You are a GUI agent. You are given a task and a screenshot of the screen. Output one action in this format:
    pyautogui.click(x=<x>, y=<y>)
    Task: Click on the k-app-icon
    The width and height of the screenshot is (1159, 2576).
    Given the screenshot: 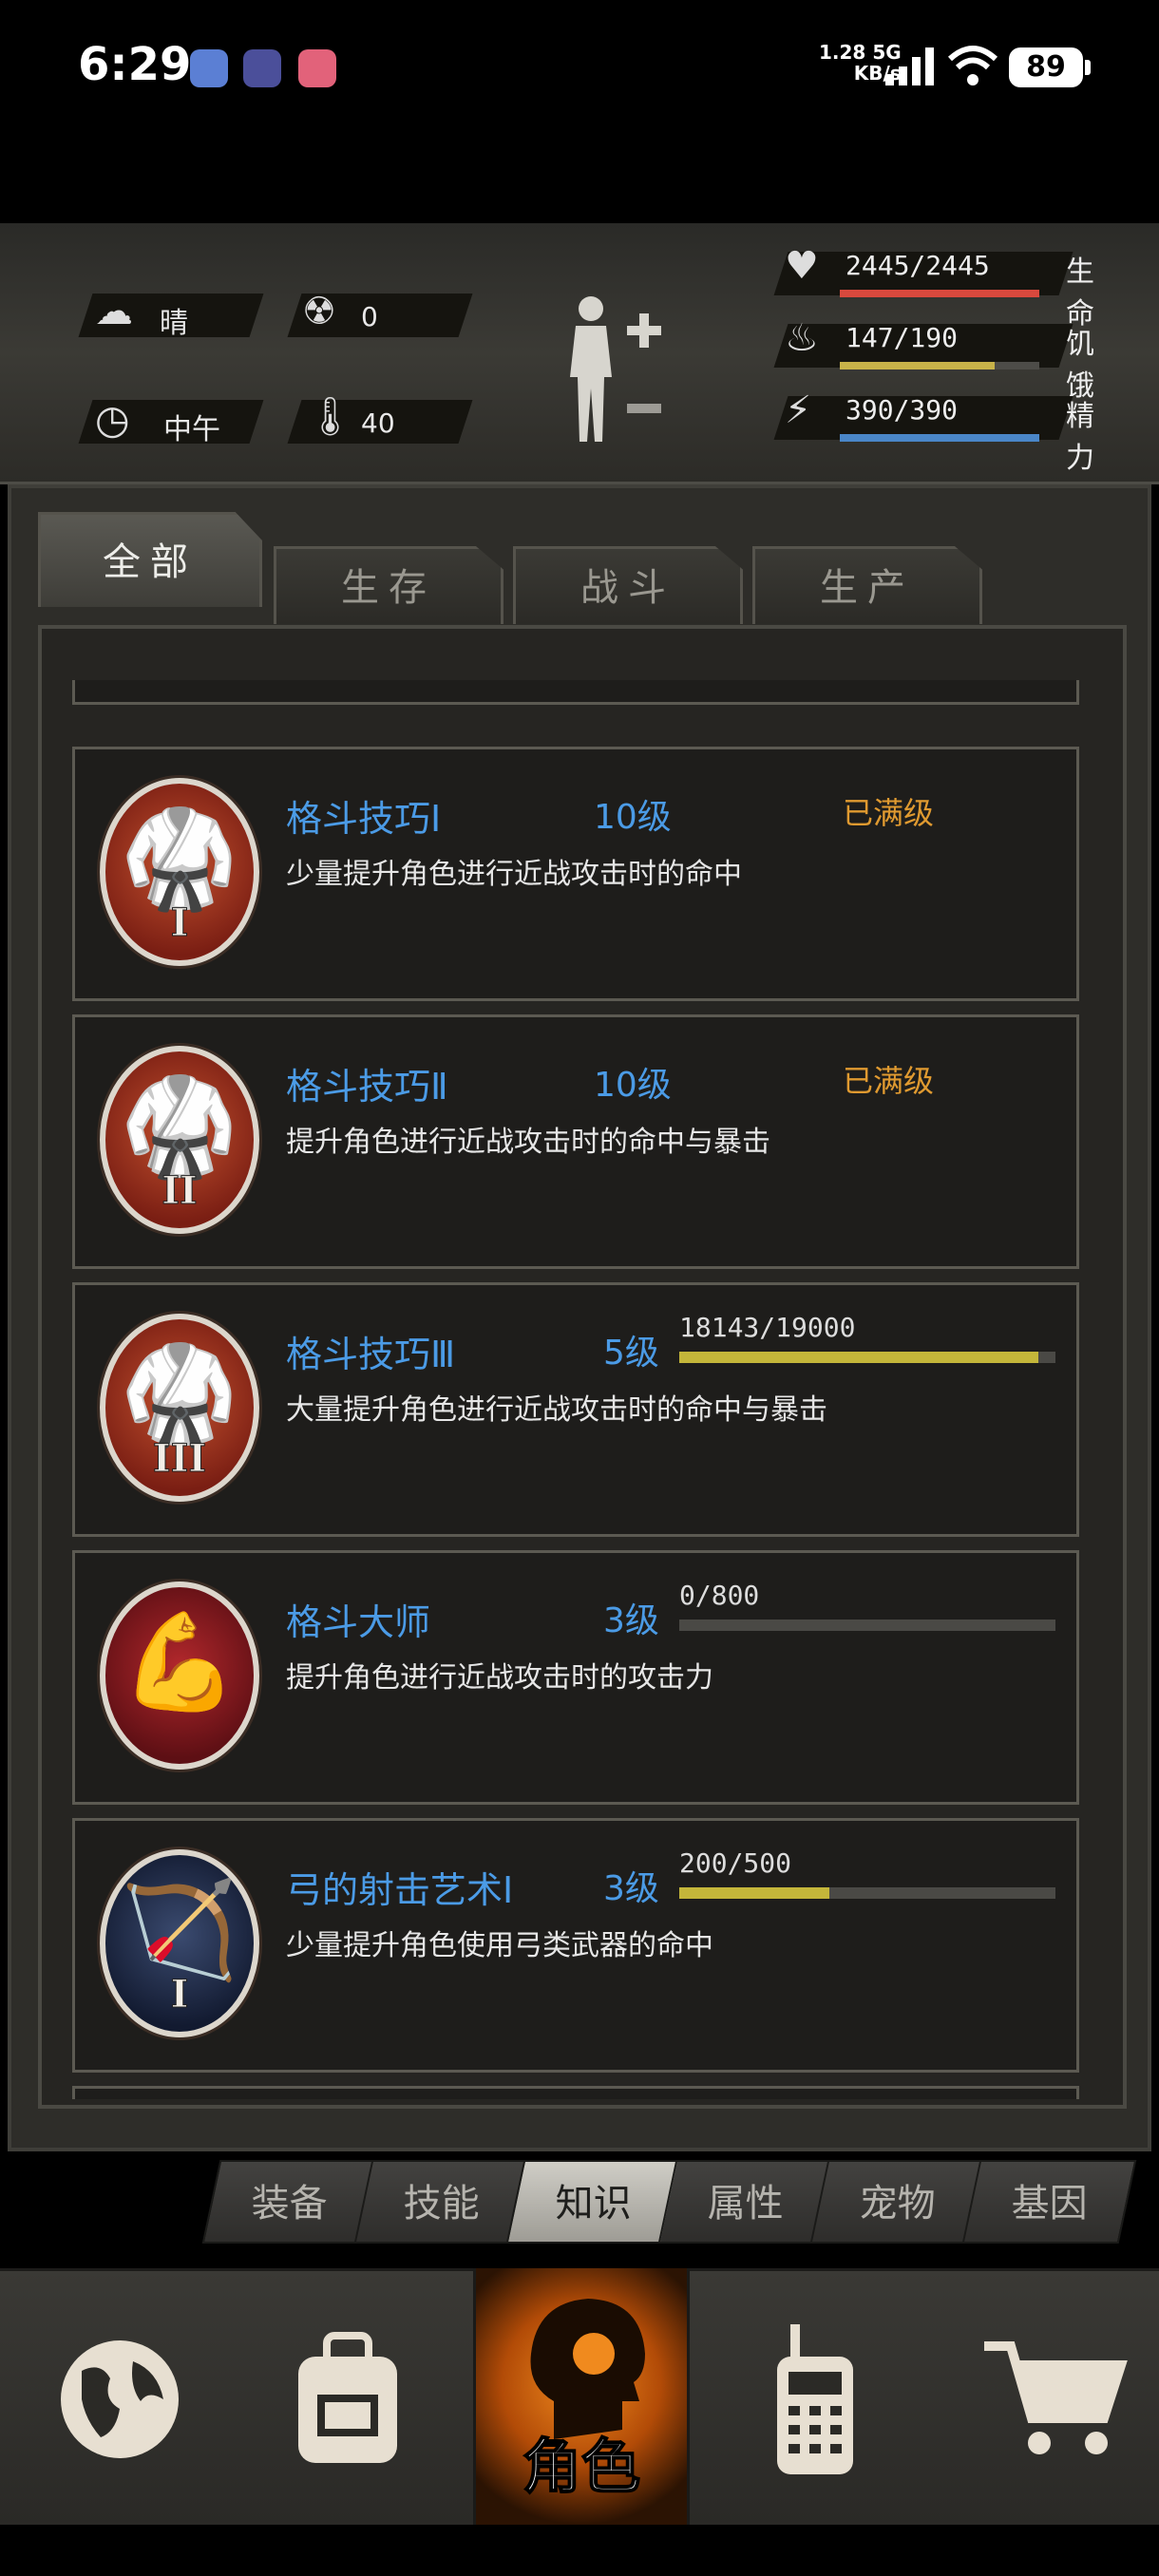 What is the action you would take?
    pyautogui.click(x=262, y=68)
    